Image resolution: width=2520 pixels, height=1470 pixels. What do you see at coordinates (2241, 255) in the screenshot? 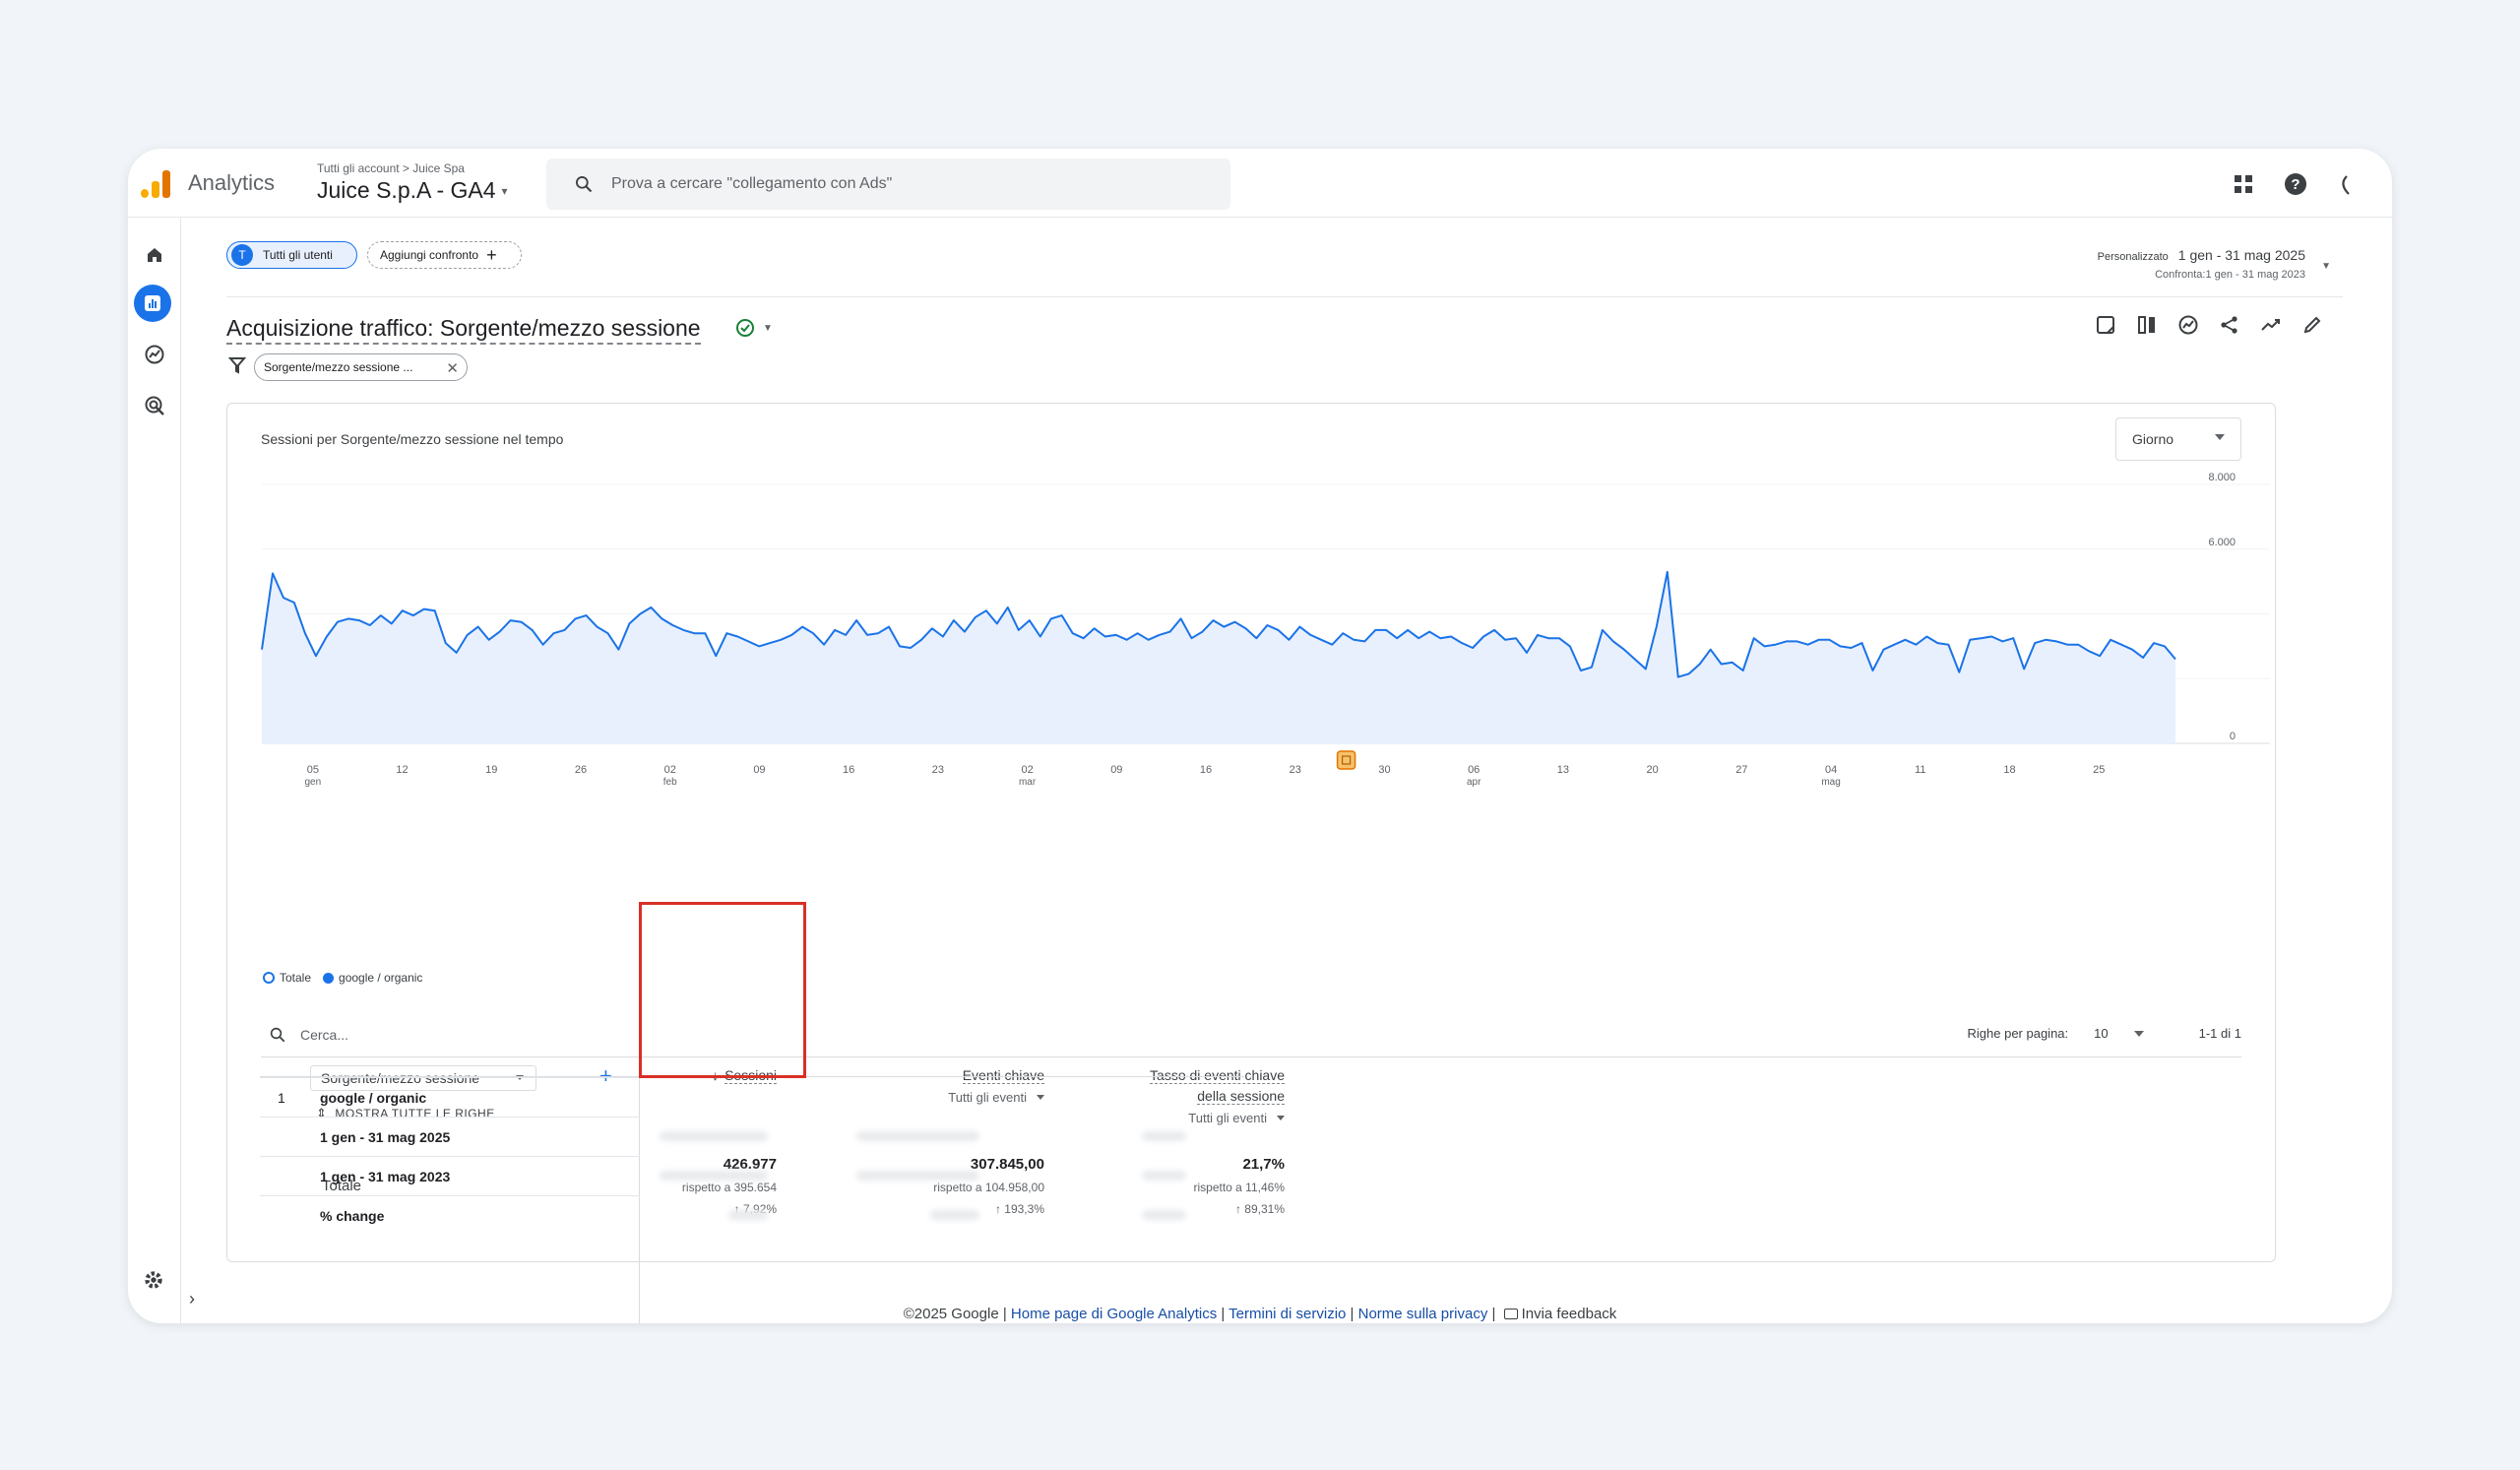
I see `date-range: 1 gen - 31 mag 2025` at bounding box center [2241, 255].